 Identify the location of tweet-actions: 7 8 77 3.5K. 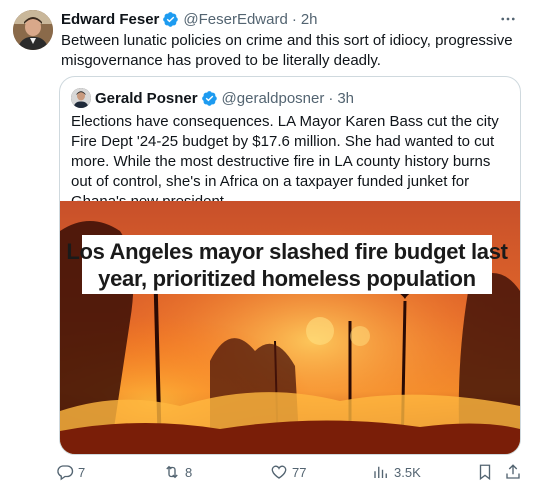
(289, 472).